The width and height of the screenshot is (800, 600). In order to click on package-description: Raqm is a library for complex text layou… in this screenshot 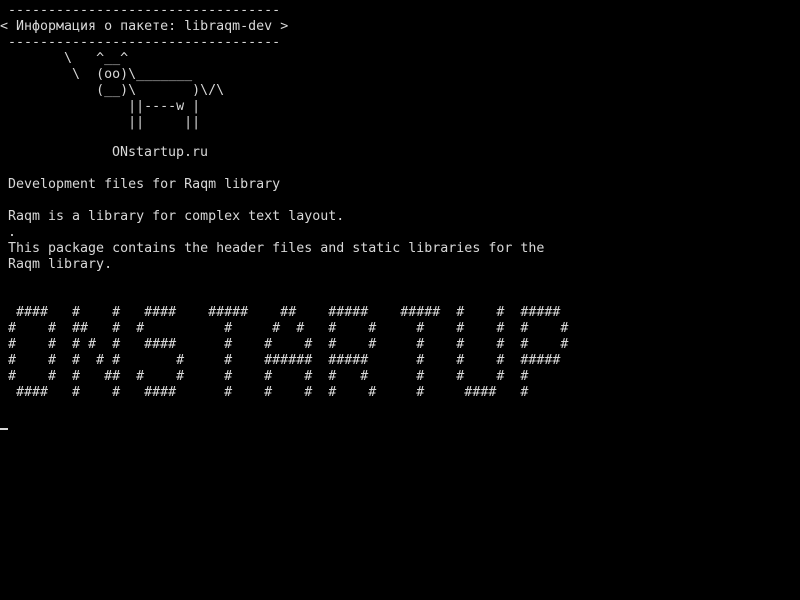, I will do `click(276, 241)`.